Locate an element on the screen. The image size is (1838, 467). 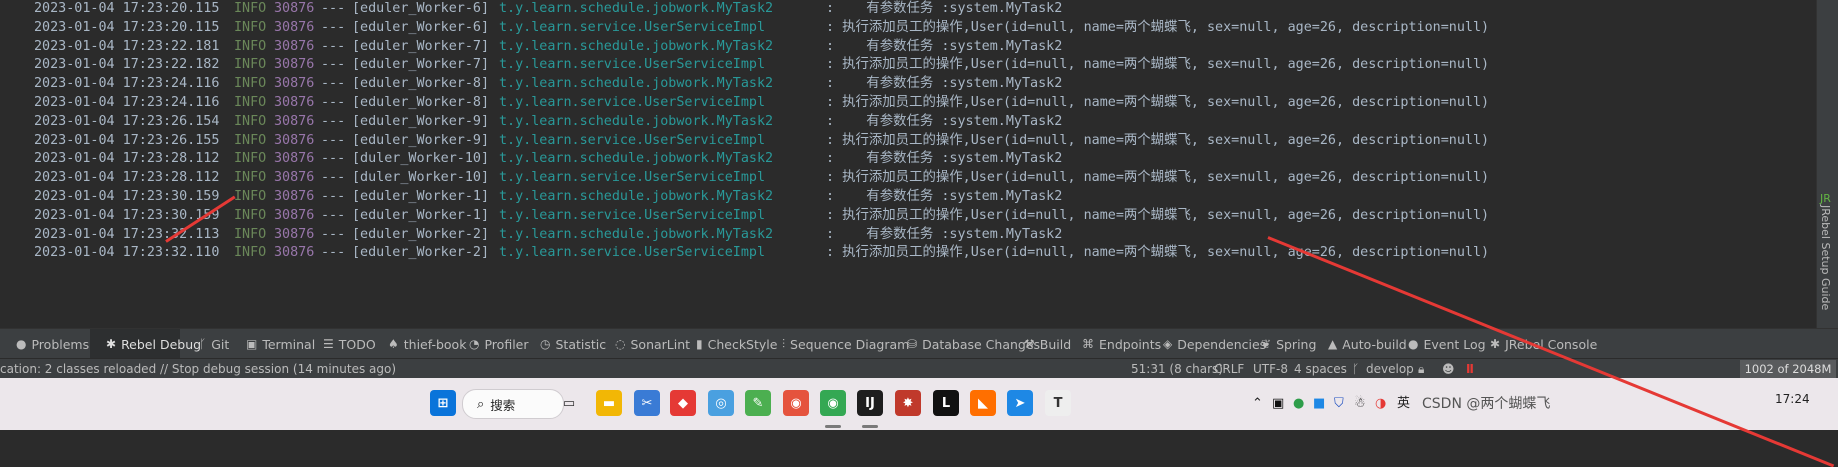
tab-label: Spring is located at coordinates (1296, 344).